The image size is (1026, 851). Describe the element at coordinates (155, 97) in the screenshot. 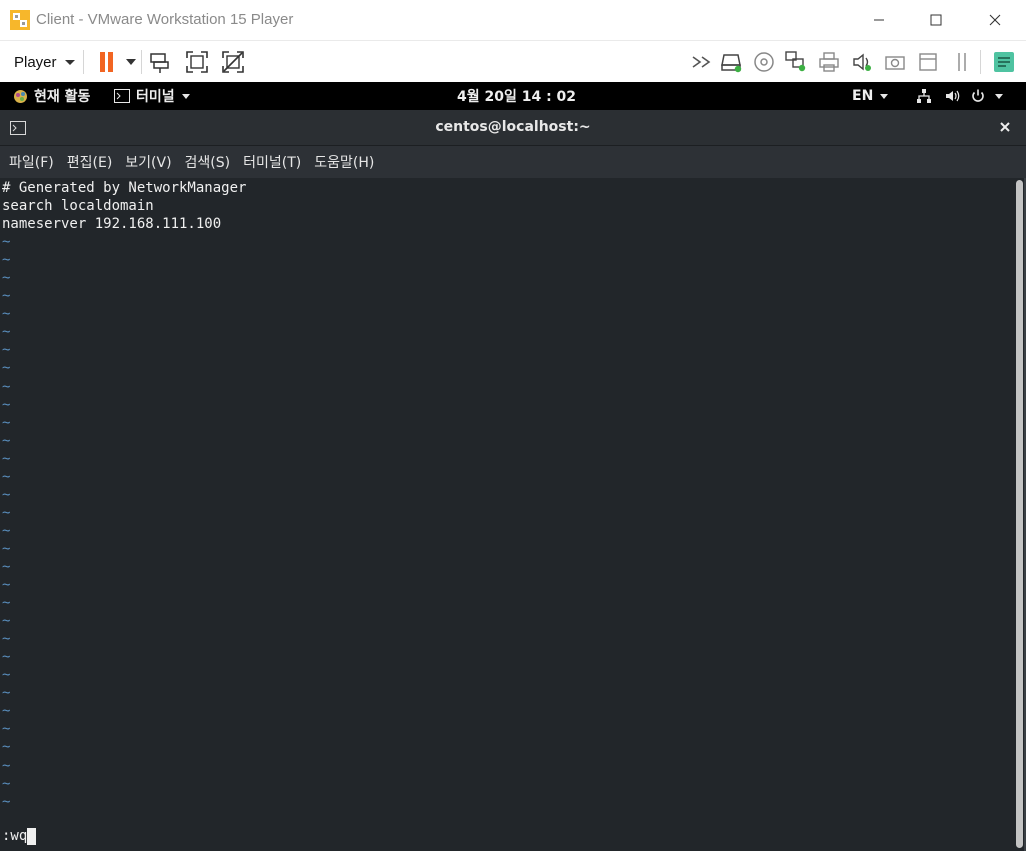

I see `app-menu-label: 터미널` at that location.